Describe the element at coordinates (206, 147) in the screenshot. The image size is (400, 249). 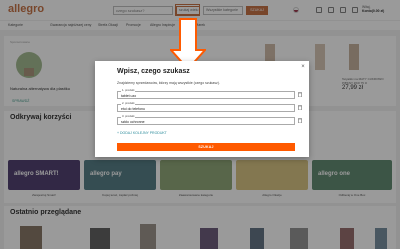
I see `search-submit-button: SZUKAJ` at that location.